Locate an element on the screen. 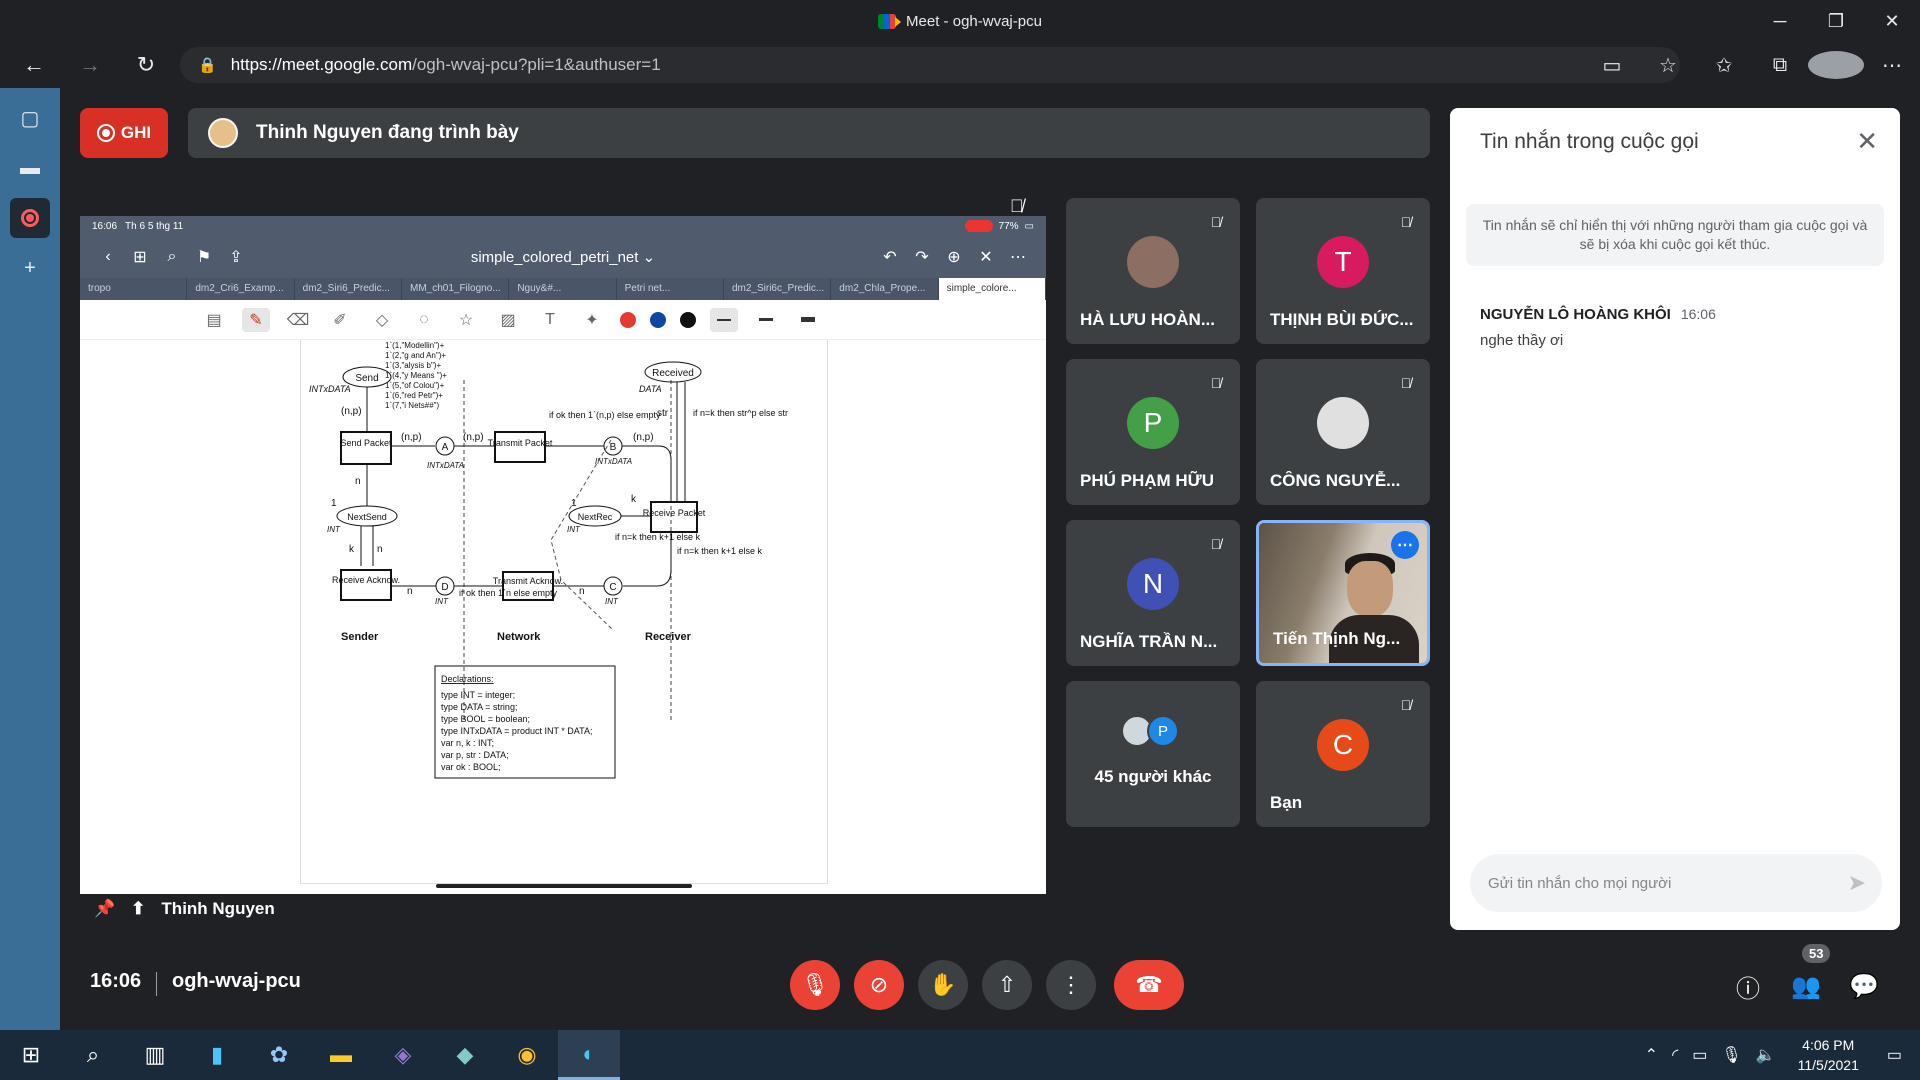  receive-ack-label: Receive Acknow. is located at coordinates (366, 580).